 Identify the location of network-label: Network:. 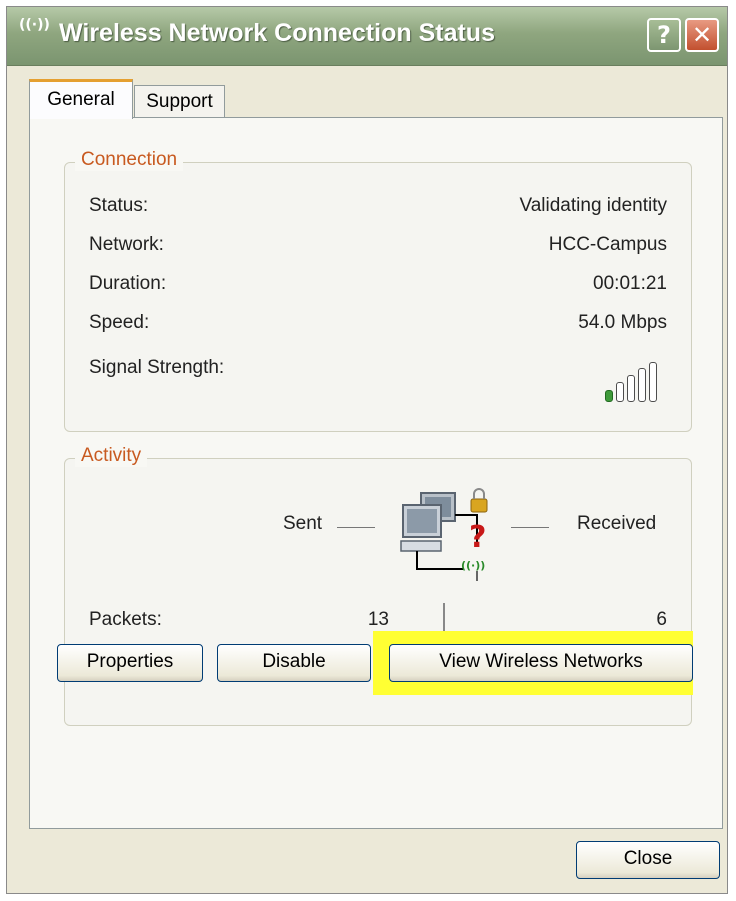
(126, 244).